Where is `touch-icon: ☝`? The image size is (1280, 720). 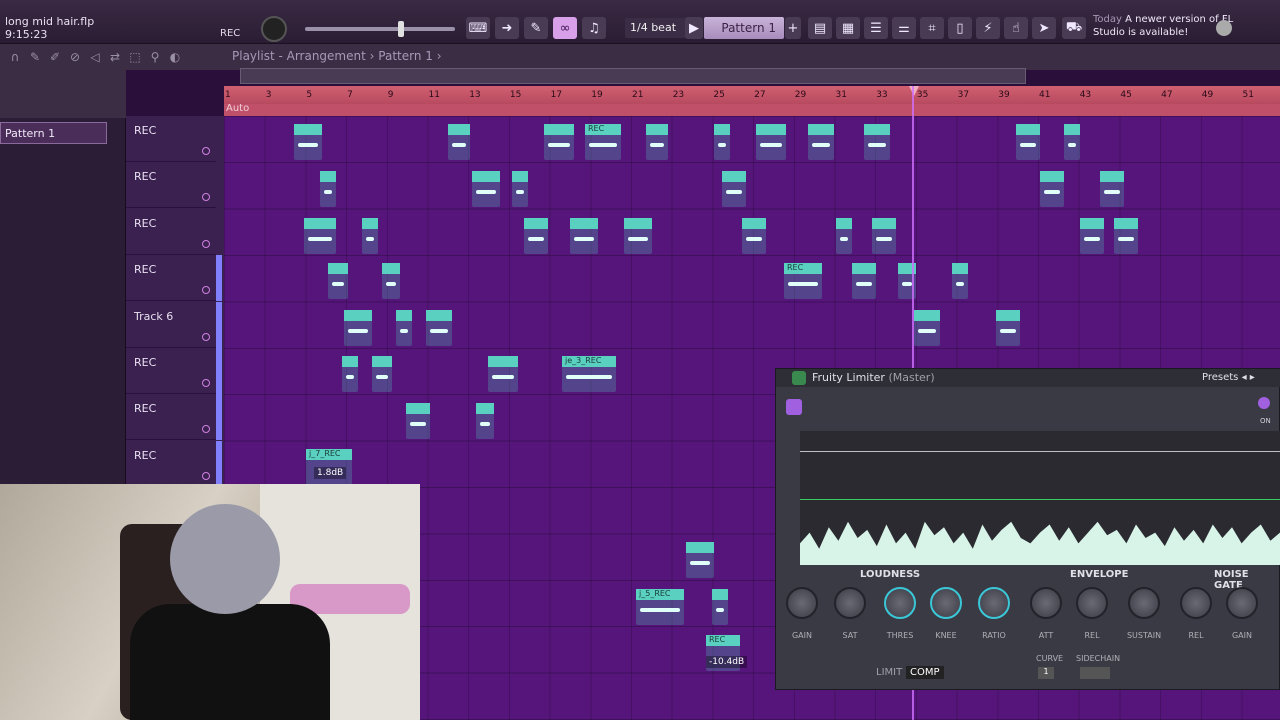
touch-icon: ☝ is located at coordinates (1016, 28).